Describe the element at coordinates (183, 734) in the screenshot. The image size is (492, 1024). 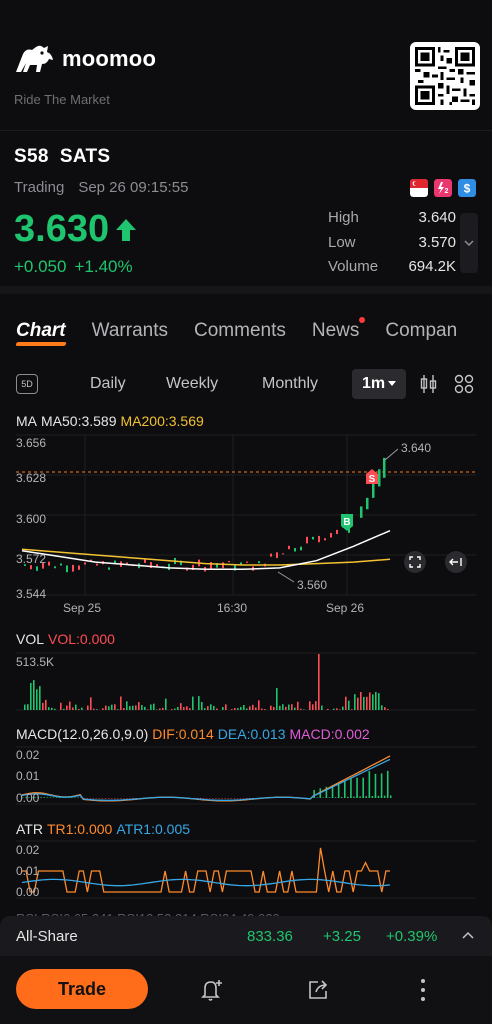
I see `dif-value: DIF:0.014` at that location.